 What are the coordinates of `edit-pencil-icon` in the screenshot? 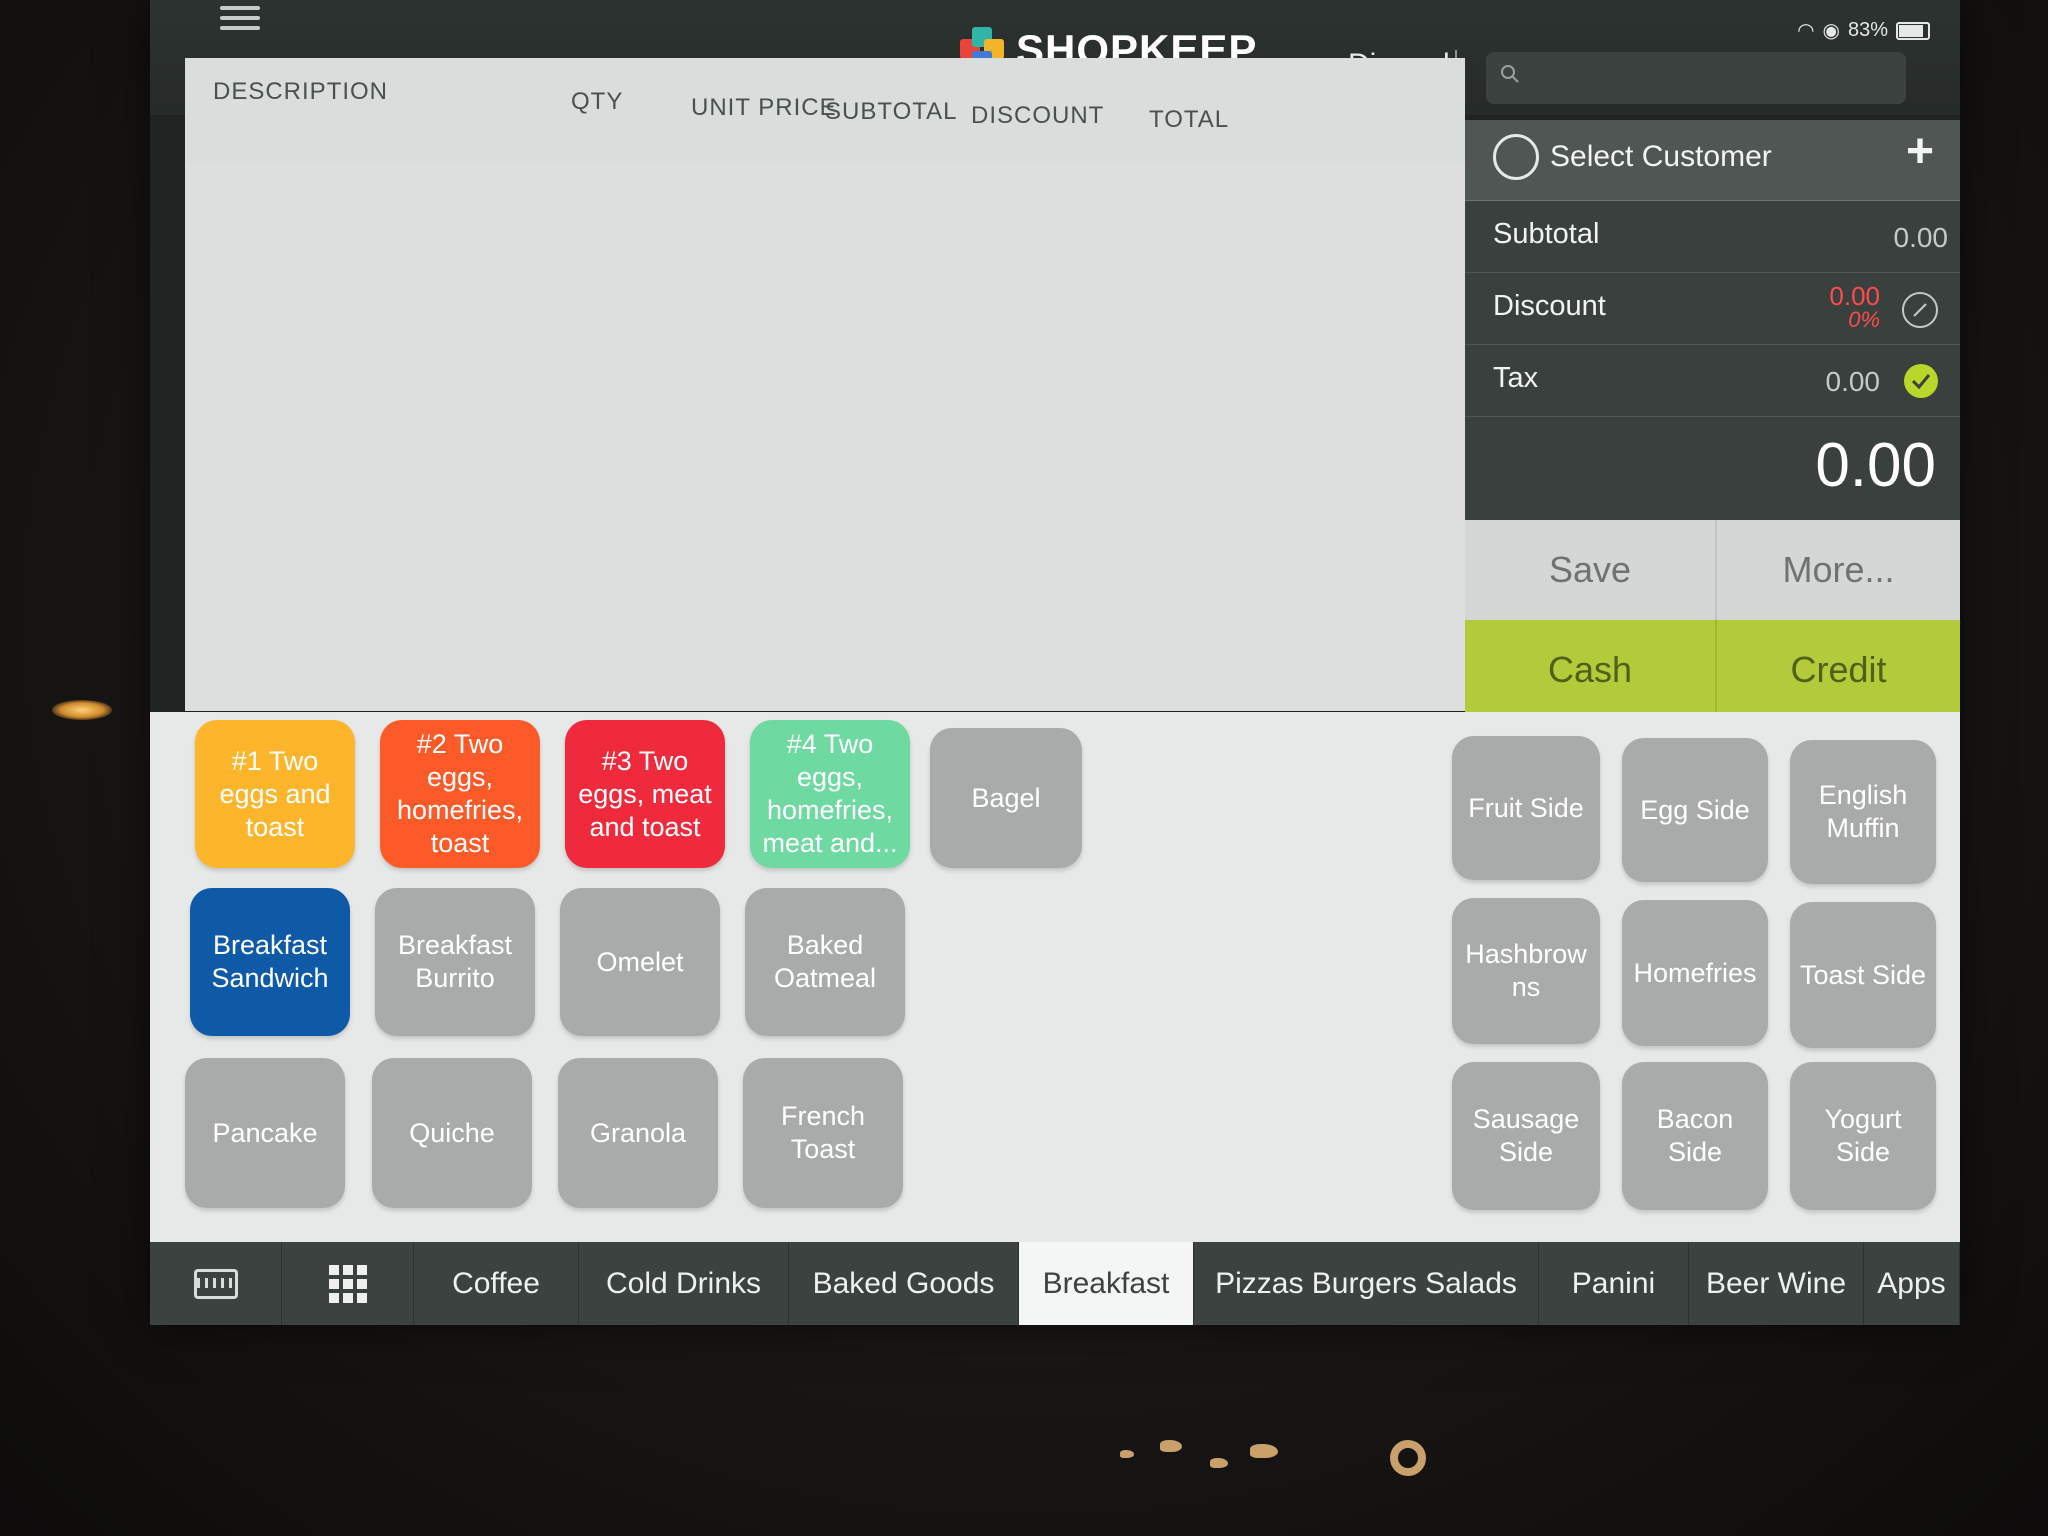 It's located at (1920, 310).